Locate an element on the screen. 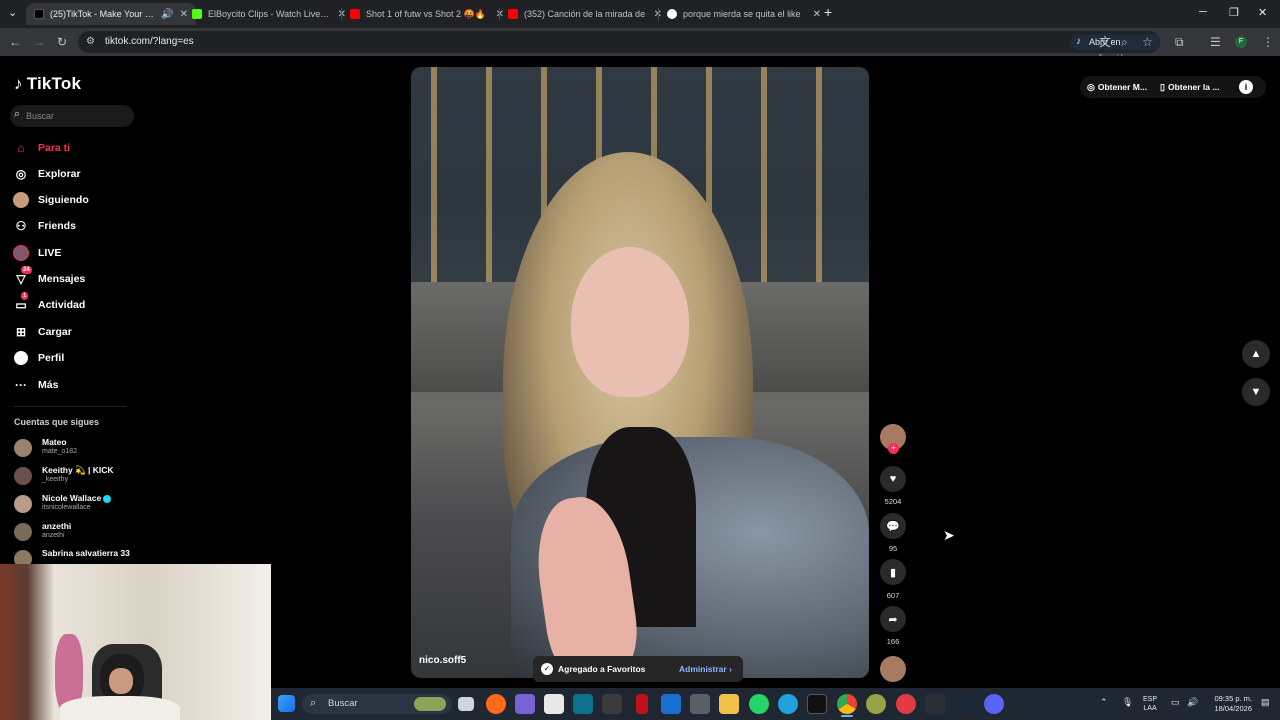 The image size is (1280, 720). forward-icon: → is located at coordinates (39, 42).